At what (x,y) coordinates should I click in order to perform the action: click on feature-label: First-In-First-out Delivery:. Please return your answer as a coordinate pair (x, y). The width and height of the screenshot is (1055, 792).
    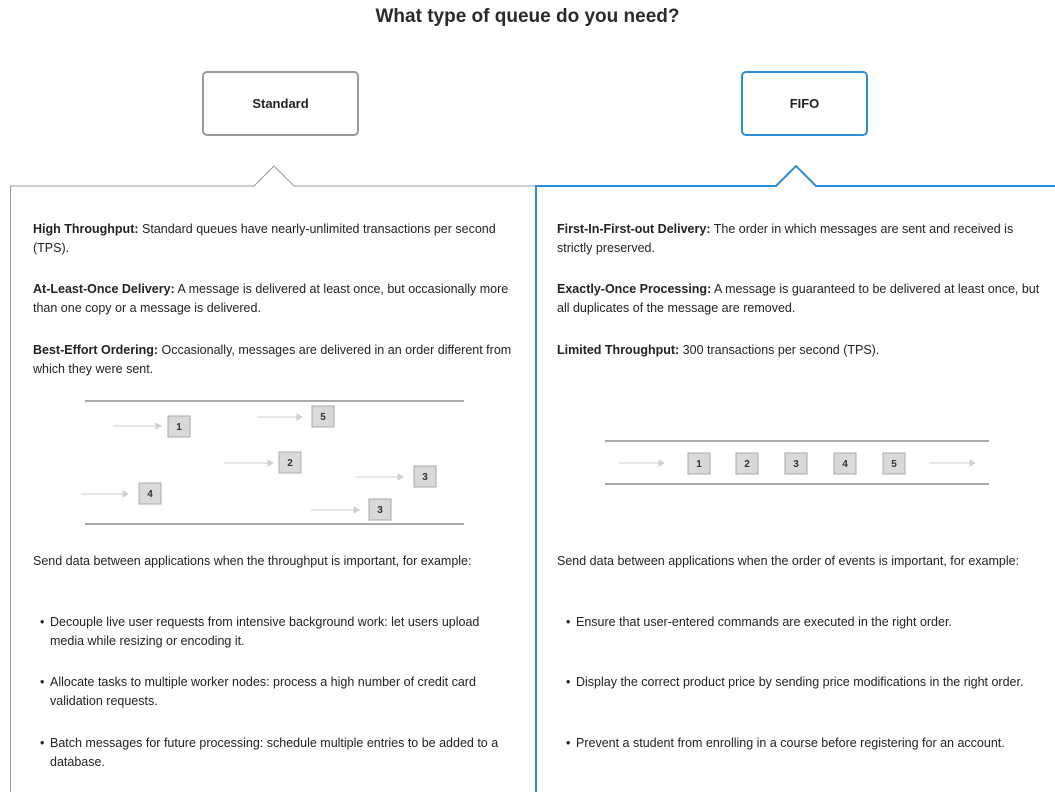
    Looking at the image, I should click on (634, 229).